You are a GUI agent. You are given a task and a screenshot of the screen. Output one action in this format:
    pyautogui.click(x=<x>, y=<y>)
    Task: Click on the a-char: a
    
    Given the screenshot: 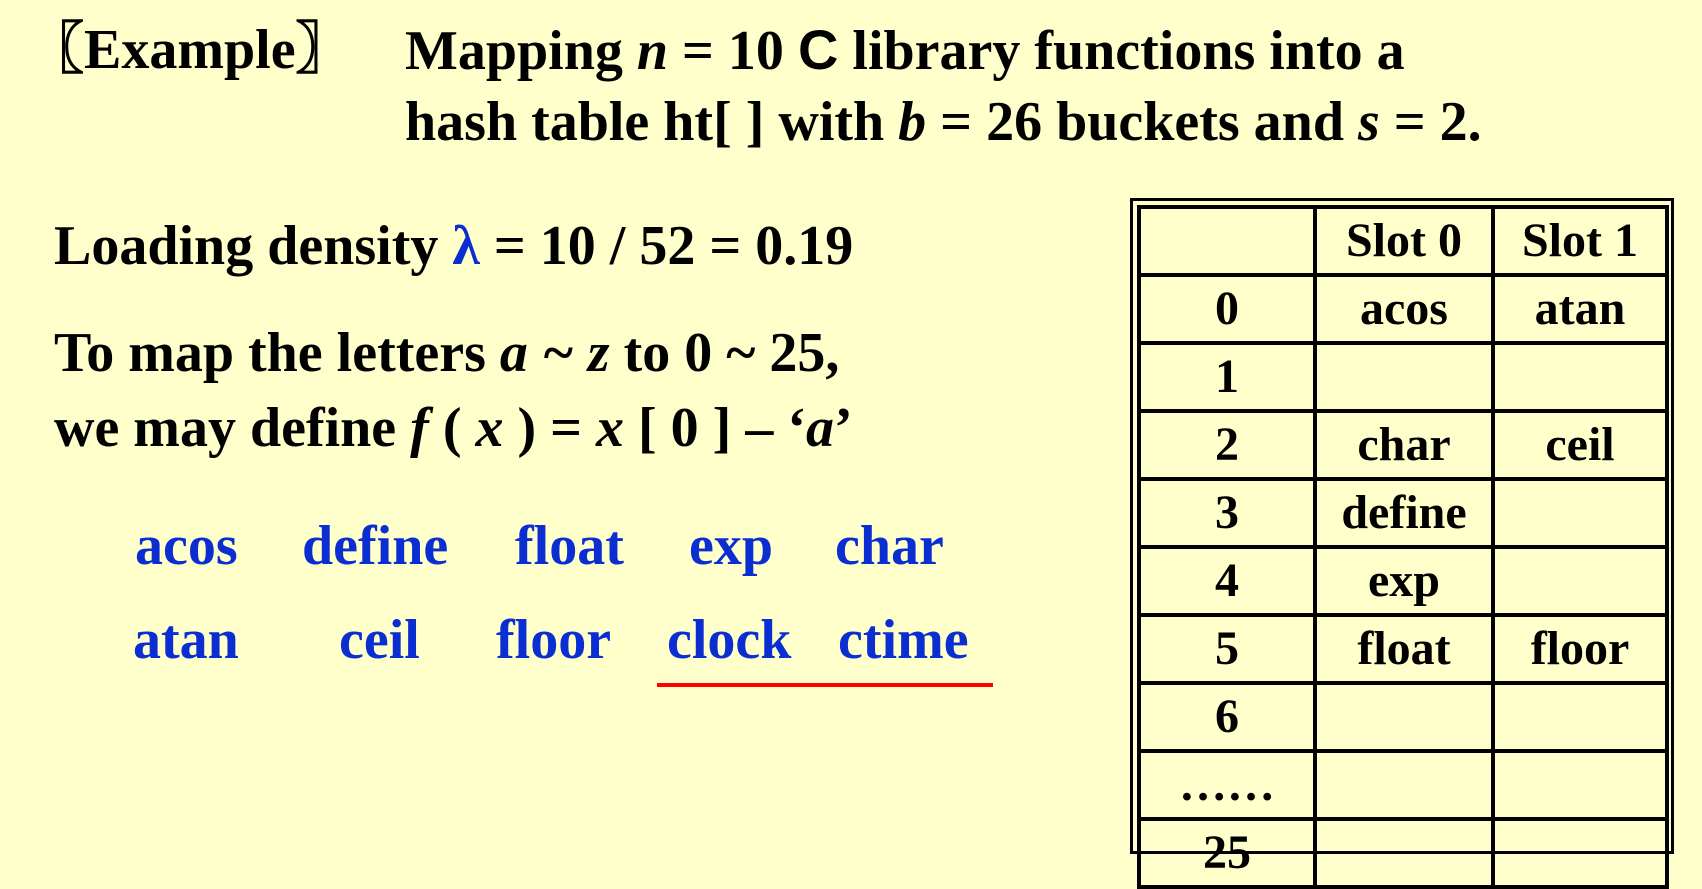 What is the action you would take?
    pyautogui.click(x=819, y=428)
    